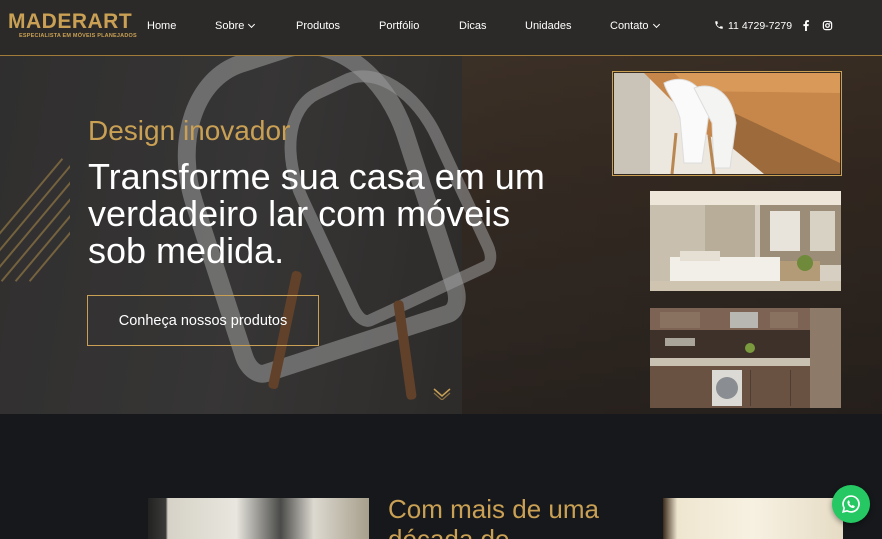  What do you see at coordinates (719, 25) in the screenshot?
I see `phone-icon` at bounding box center [719, 25].